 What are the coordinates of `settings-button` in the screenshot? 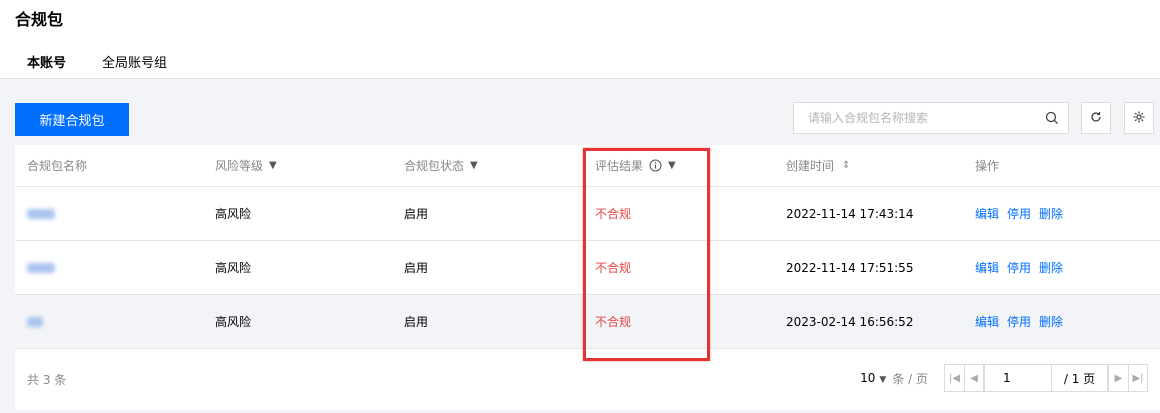 It's located at (1139, 118).